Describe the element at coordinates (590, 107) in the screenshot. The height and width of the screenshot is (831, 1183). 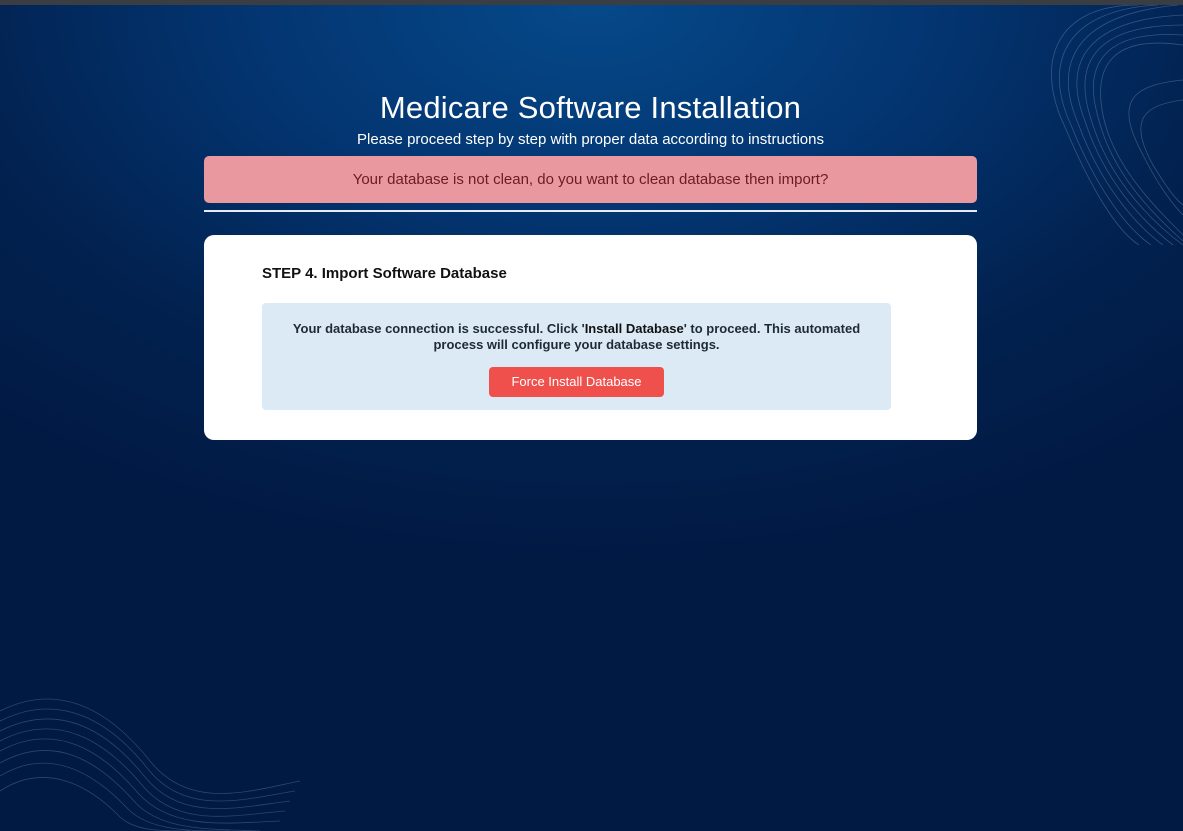
I see `page-title: Medicare Software Installation` at that location.